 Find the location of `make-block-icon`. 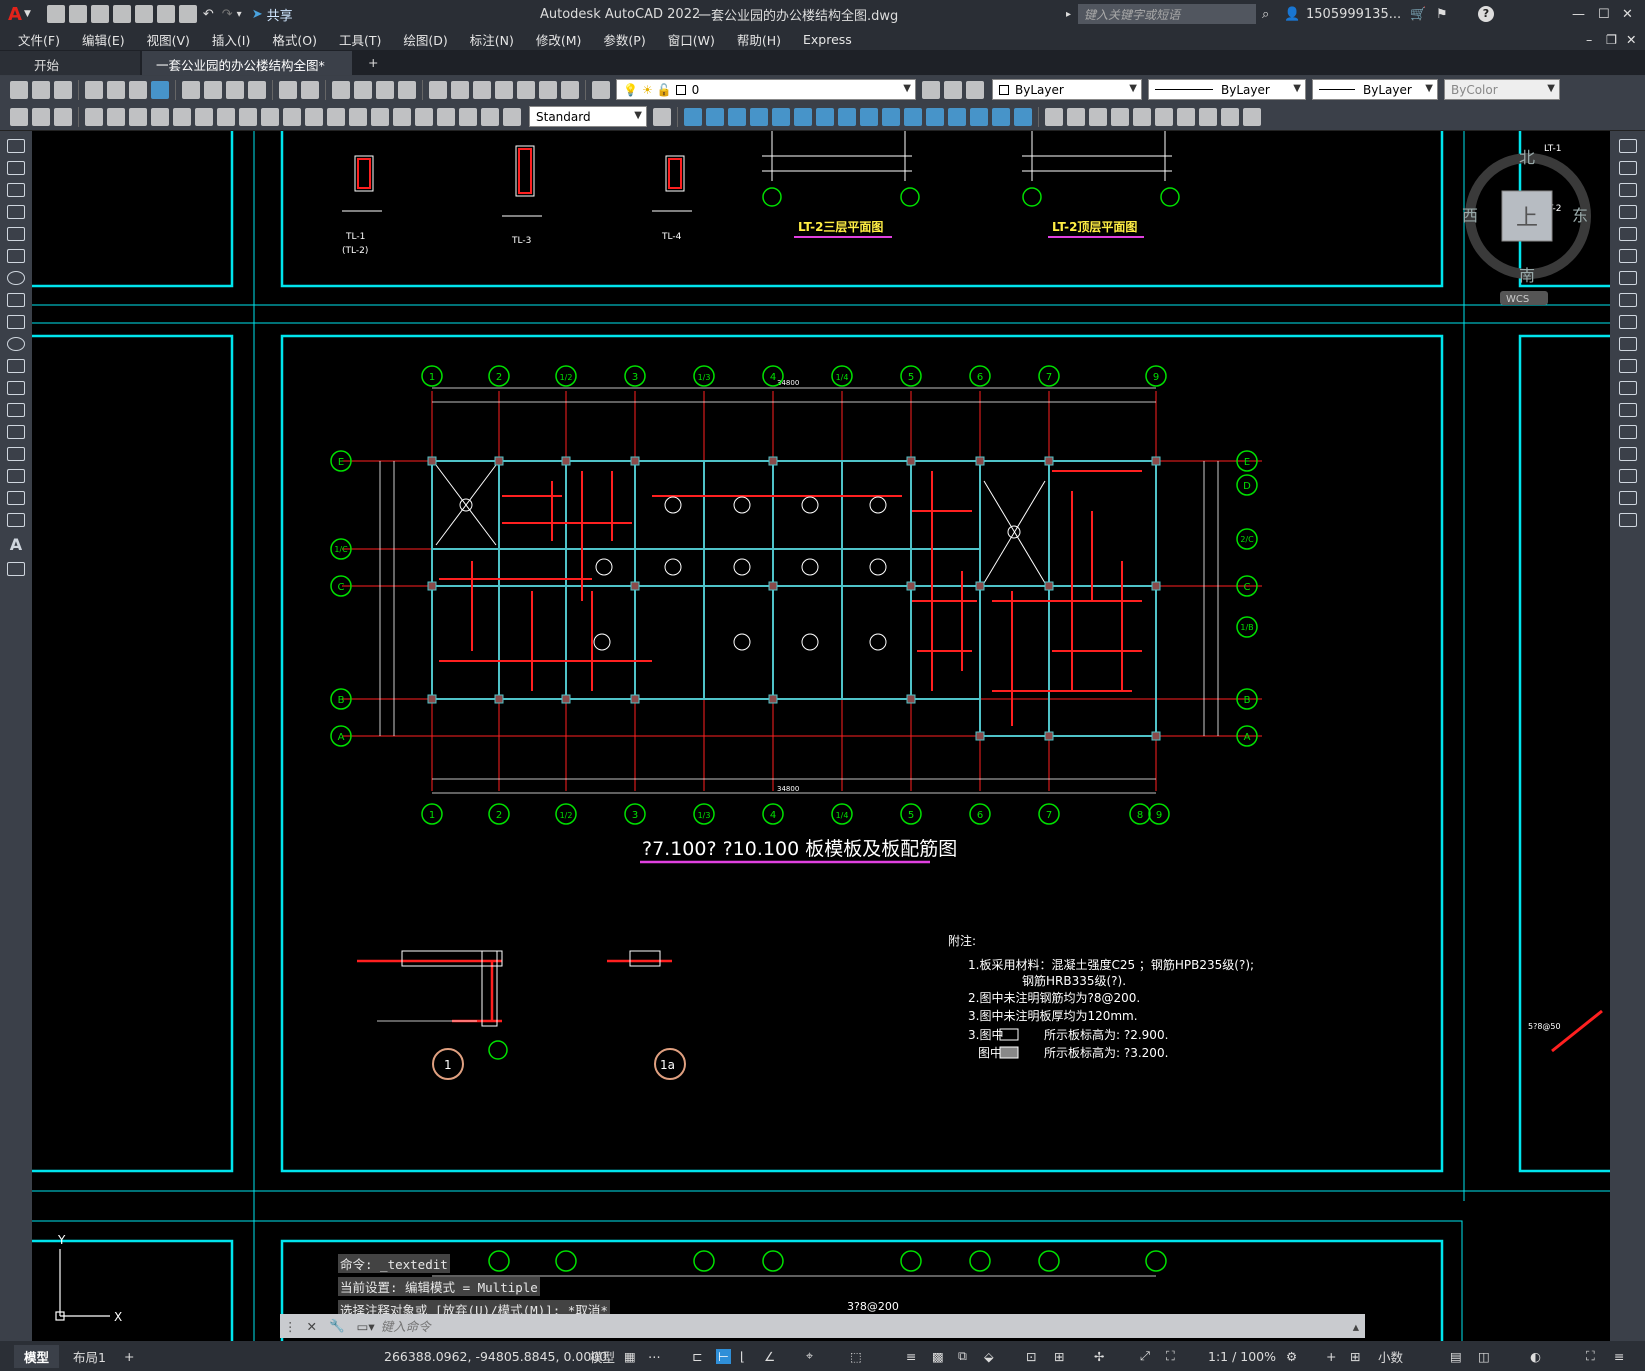

make-block-icon is located at coordinates (16, 410).